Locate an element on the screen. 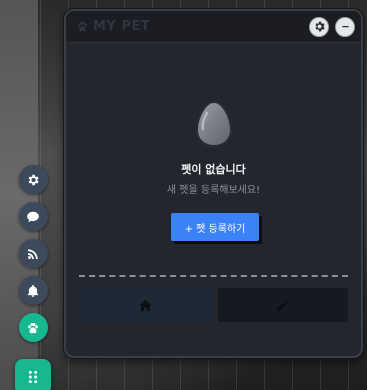 This screenshot has height=390, width=367. dock-pet-button is located at coordinates (33, 327).